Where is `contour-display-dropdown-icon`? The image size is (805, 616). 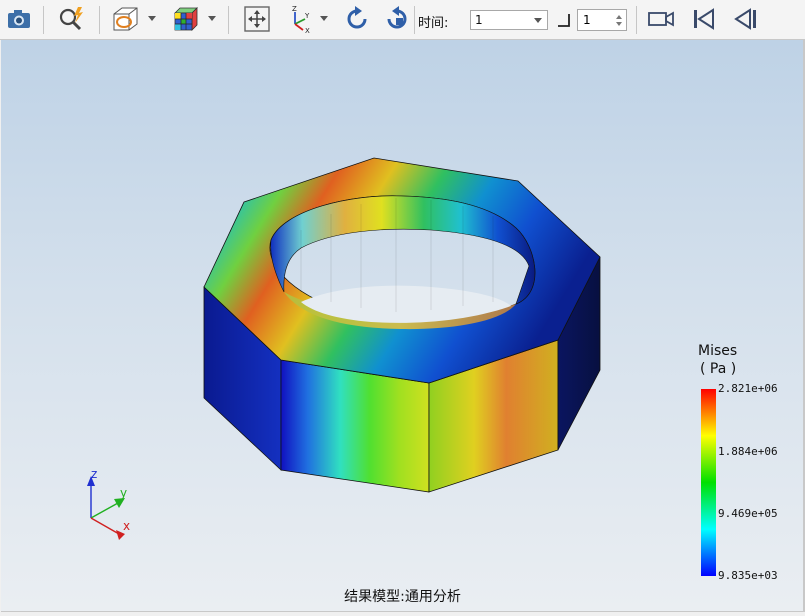 contour-display-dropdown-icon is located at coordinates (212, 18).